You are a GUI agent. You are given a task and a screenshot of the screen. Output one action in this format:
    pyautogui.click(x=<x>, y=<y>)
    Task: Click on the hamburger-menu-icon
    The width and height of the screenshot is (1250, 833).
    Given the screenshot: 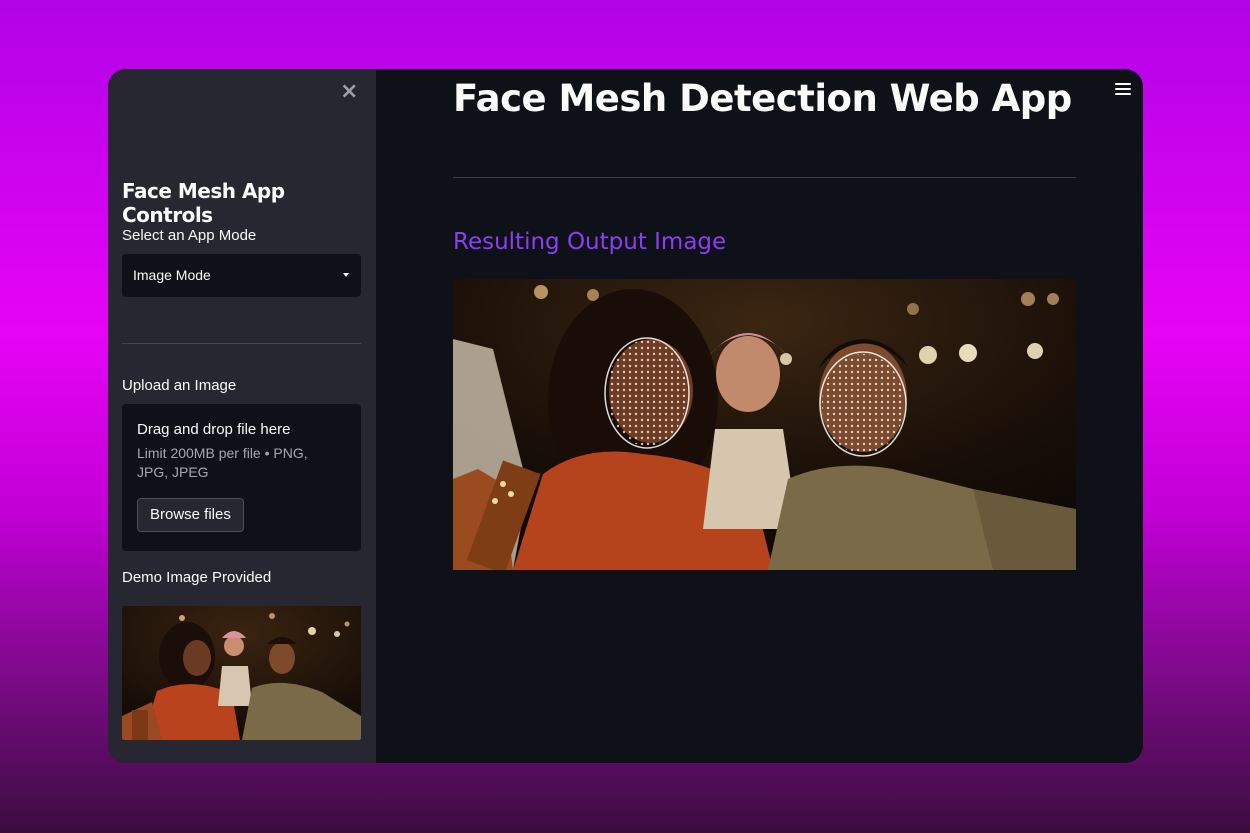 What is the action you would take?
    pyautogui.click(x=1123, y=90)
    